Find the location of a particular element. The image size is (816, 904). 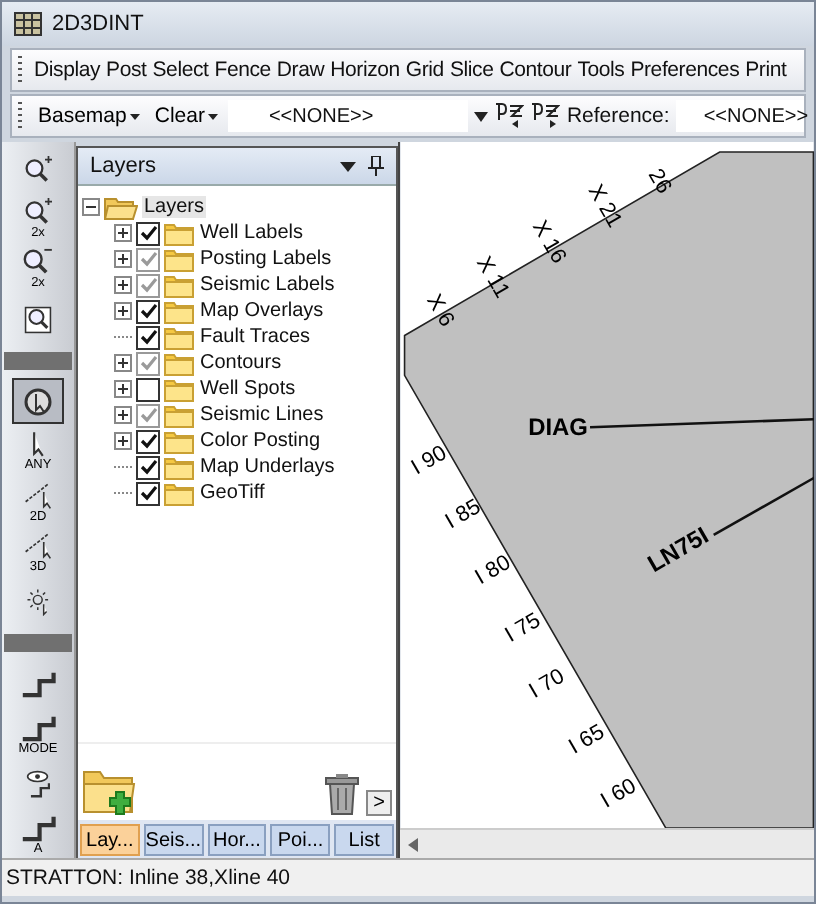

inline-label: I 85 is located at coordinates (463, 515).